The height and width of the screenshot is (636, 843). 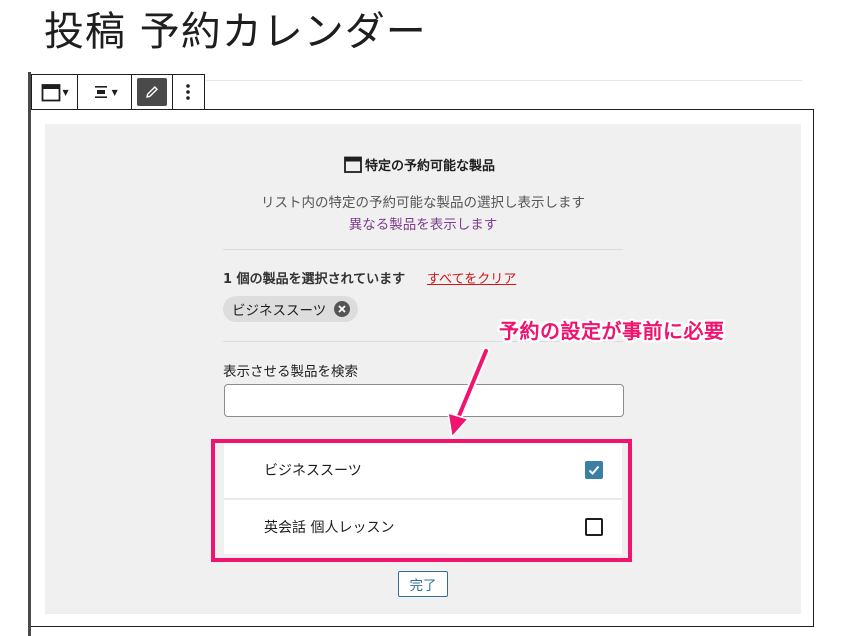 I want to click on product-search-input, so click(x=424, y=400).